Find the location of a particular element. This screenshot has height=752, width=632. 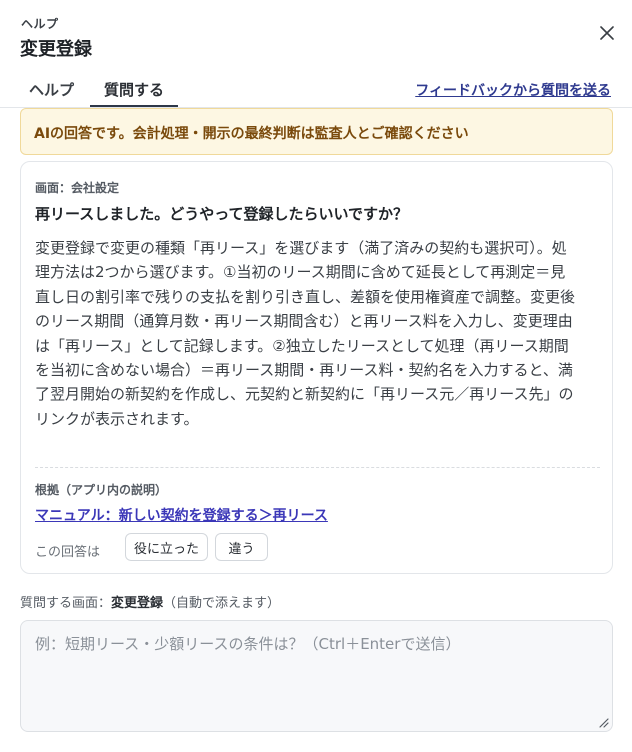

not-helpful-button: 違う is located at coordinates (241, 547).